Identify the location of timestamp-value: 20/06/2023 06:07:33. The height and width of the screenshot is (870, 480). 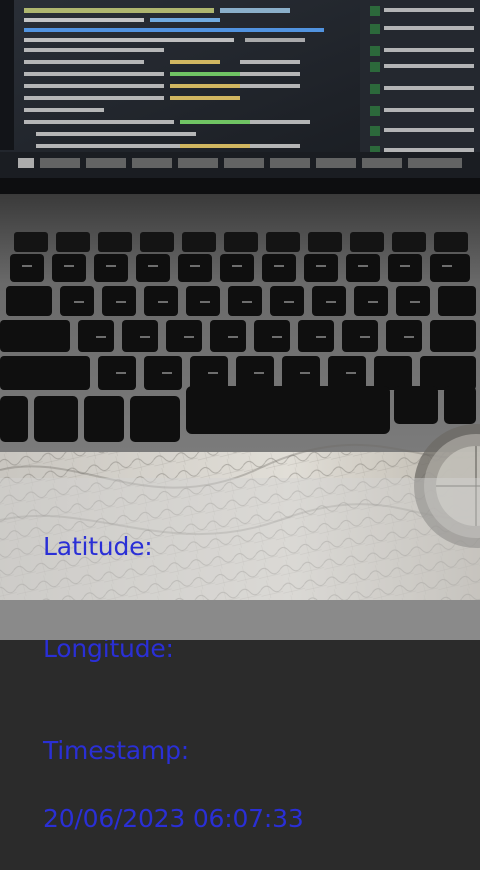
(173, 818).